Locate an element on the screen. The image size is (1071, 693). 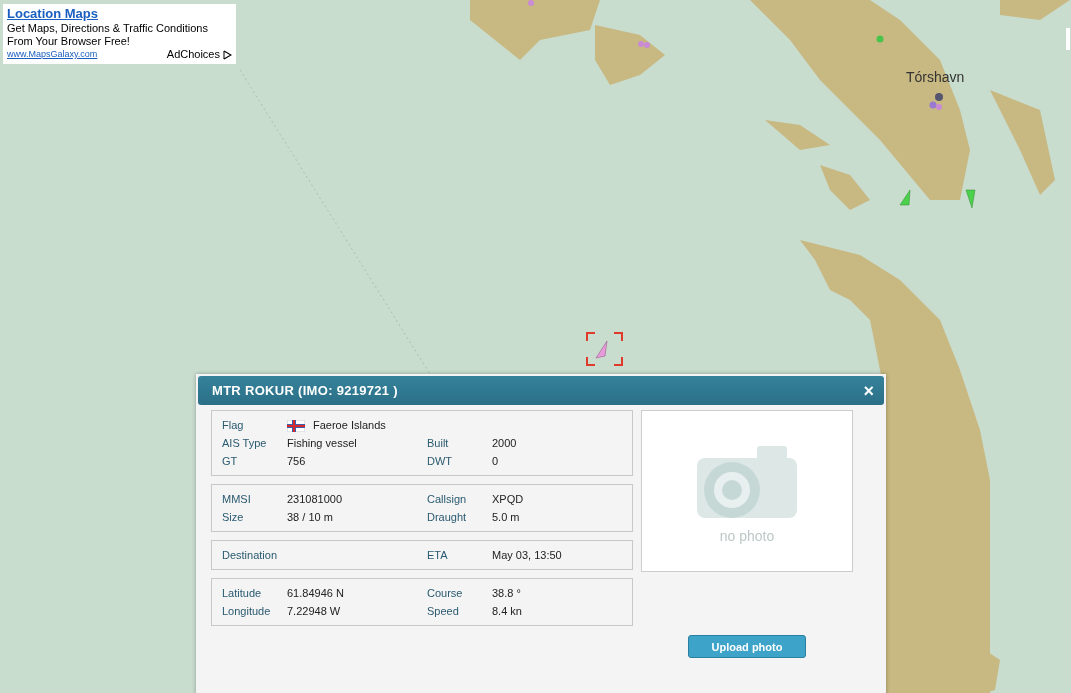
field-value: 756 is located at coordinates (296, 461).